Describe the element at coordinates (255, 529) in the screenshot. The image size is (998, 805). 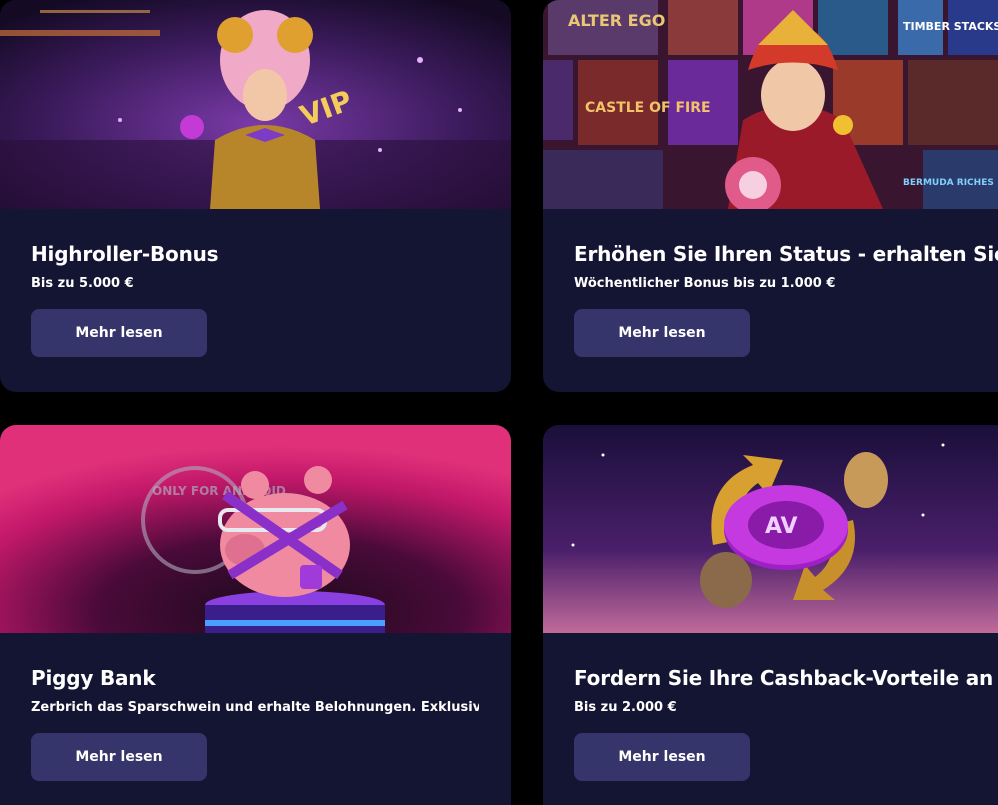
I see `piggy-bank-image: ONLY FOR ANDROID` at that location.